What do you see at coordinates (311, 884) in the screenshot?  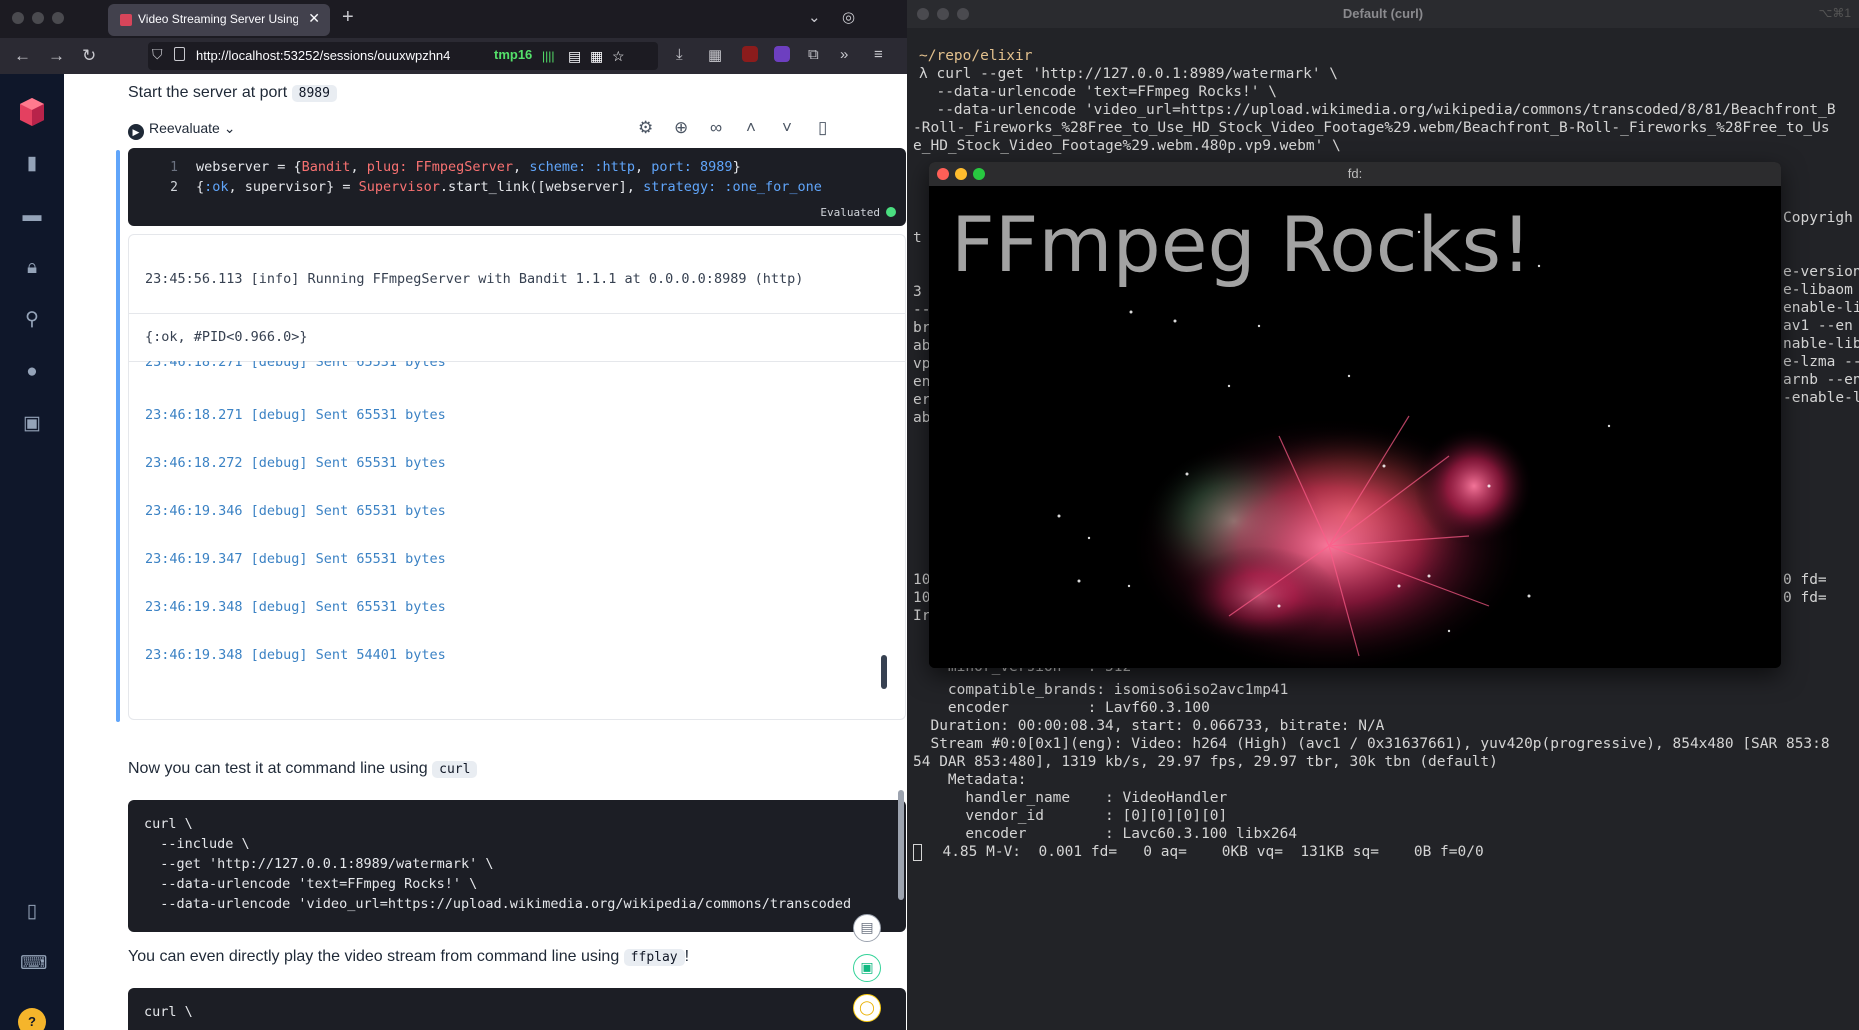 I see `code-line: --data-urlencode 'text=FFmpeg Rocks!' \` at bounding box center [311, 884].